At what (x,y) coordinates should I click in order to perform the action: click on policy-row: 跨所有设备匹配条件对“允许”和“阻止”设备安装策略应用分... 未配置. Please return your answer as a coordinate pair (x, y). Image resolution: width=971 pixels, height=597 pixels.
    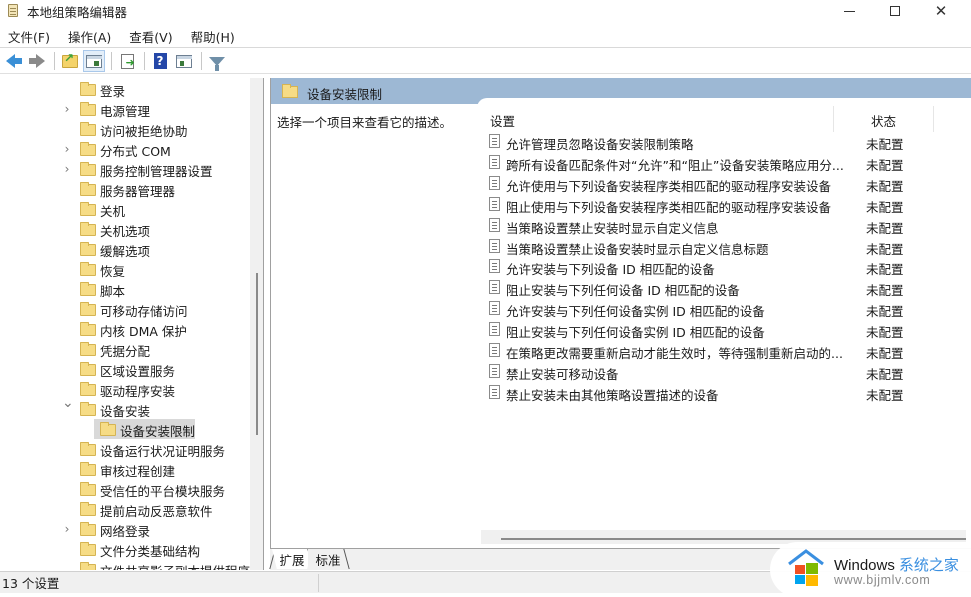
    Looking at the image, I should click on (717, 162).